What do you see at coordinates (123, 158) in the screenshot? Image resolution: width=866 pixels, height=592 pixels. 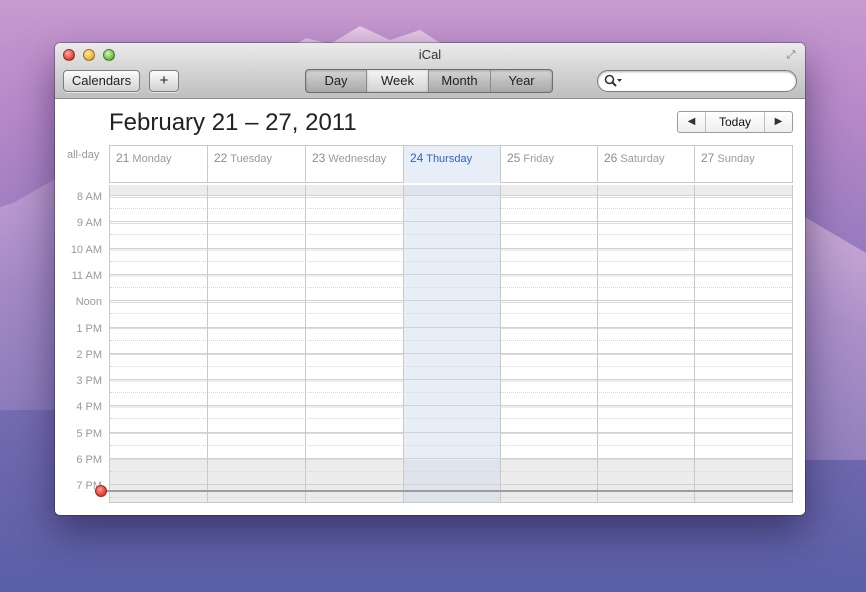 I see `day-number: 21` at bounding box center [123, 158].